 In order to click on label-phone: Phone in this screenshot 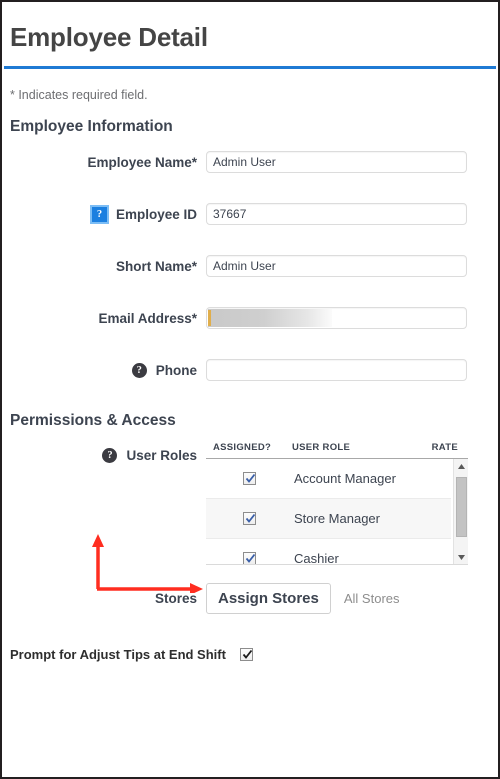, I will do `click(176, 370)`.